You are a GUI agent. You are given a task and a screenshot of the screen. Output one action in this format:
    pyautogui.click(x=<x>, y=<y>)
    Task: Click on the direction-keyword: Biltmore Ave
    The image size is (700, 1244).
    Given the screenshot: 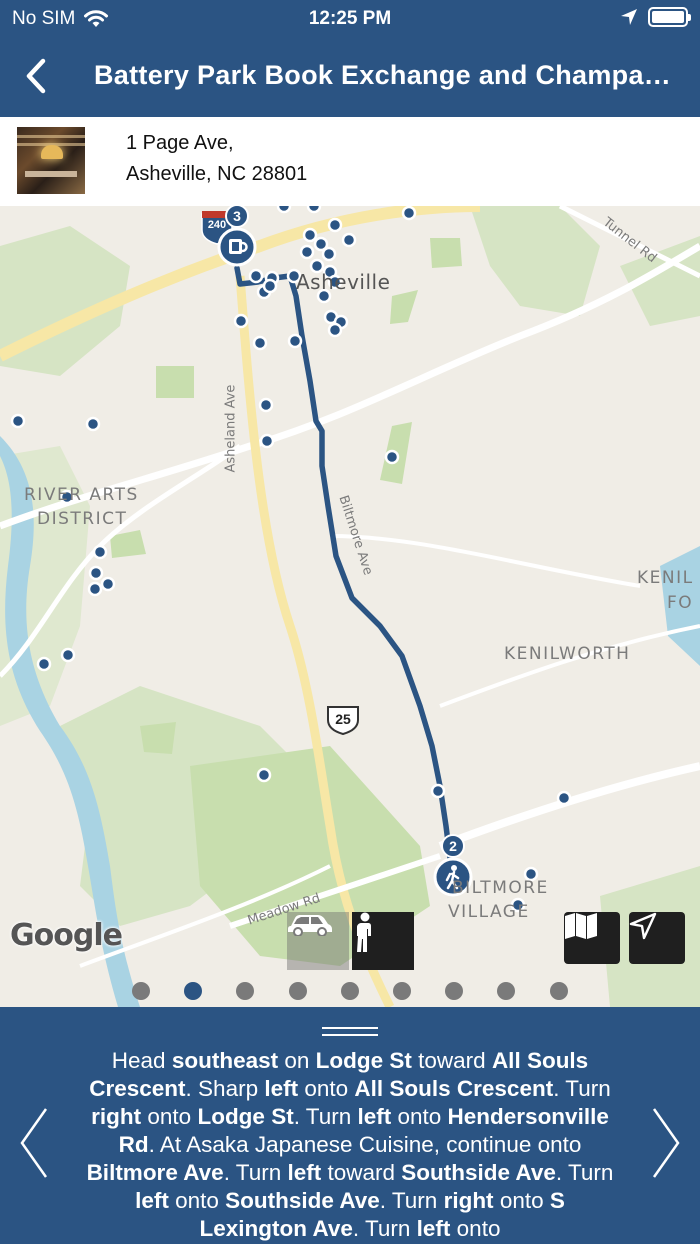 What is the action you would take?
    pyautogui.click(x=155, y=1172)
    